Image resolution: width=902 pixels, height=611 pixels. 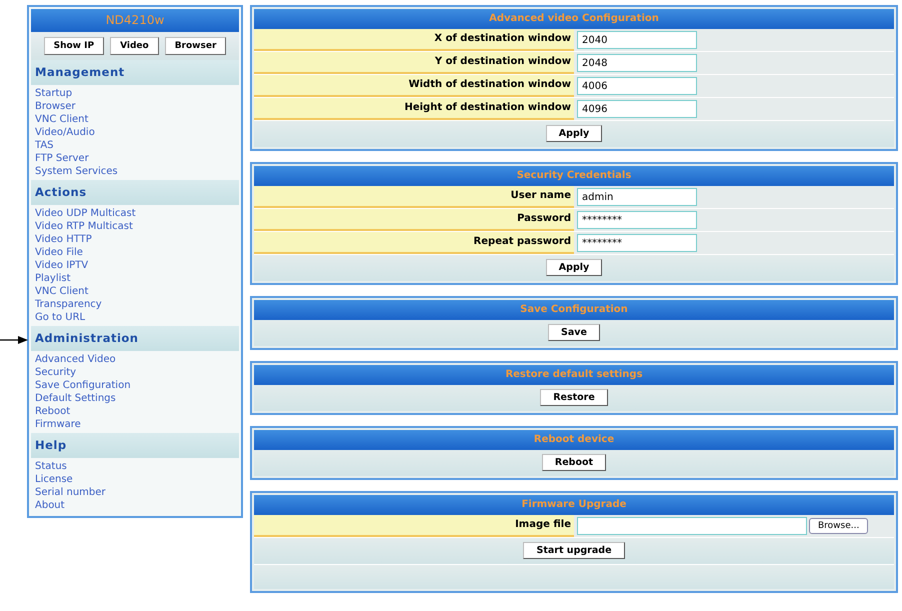 What do you see at coordinates (414, 220) in the screenshot?
I see `field-label: Password` at bounding box center [414, 220].